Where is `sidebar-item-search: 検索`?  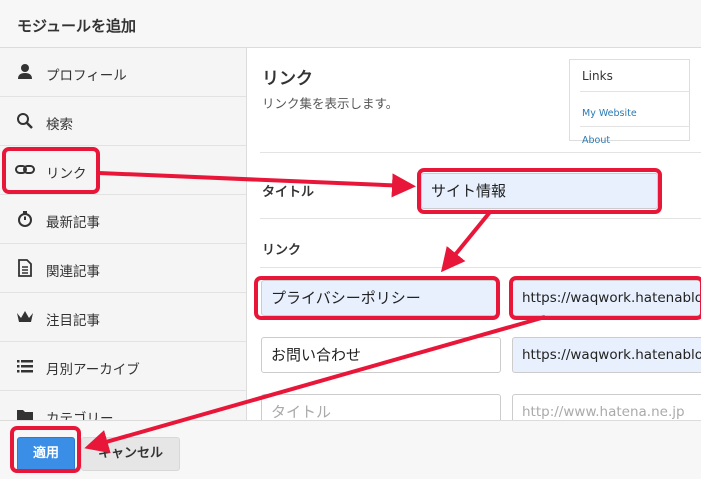 sidebar-item-search: 検索 is located at coordinates (123, 121).